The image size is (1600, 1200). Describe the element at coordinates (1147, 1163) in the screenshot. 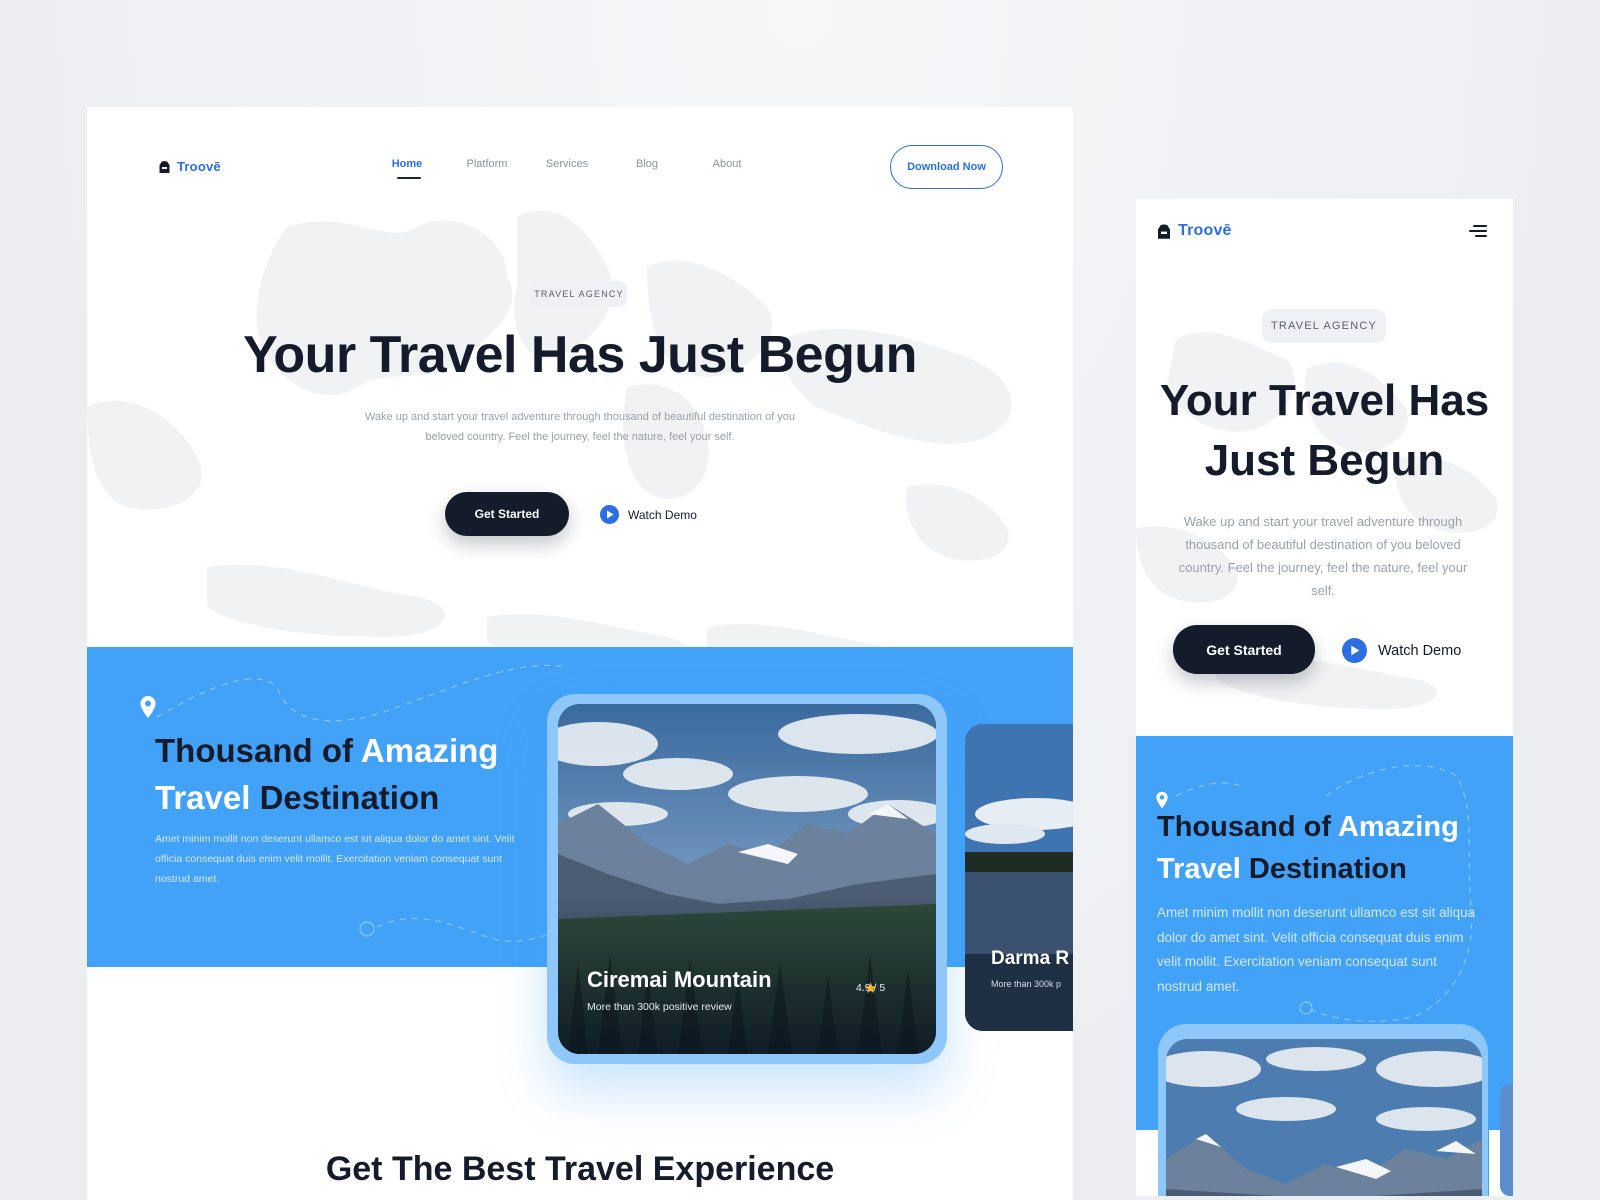

I see `section-bottom-fill` at that location.